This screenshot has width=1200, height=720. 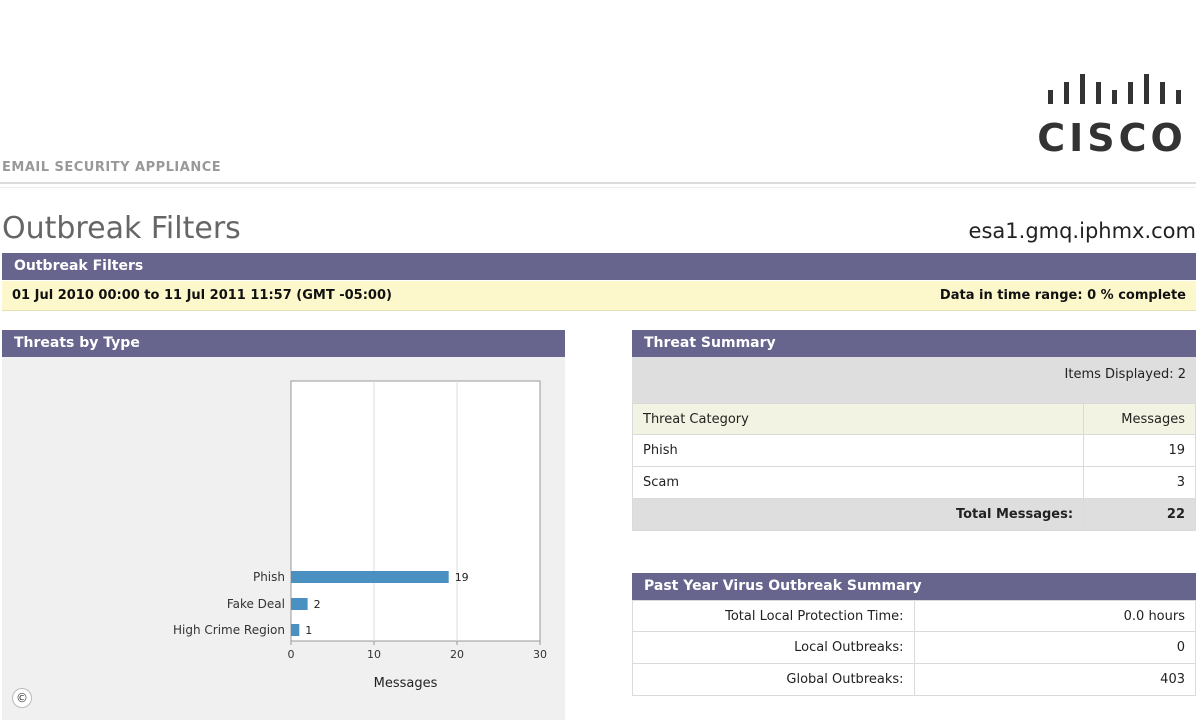 What do you see at coordinates (1114, 89) in the screenshot?
I see `cisco-bars-icon` at bounding box center [1114, 89].